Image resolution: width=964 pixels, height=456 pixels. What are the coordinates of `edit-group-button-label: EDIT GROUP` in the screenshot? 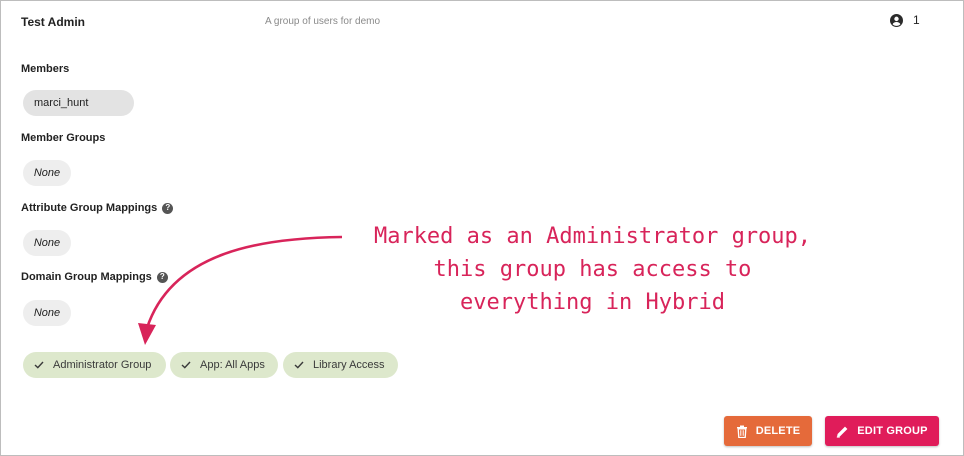 It's located at (892, 431).